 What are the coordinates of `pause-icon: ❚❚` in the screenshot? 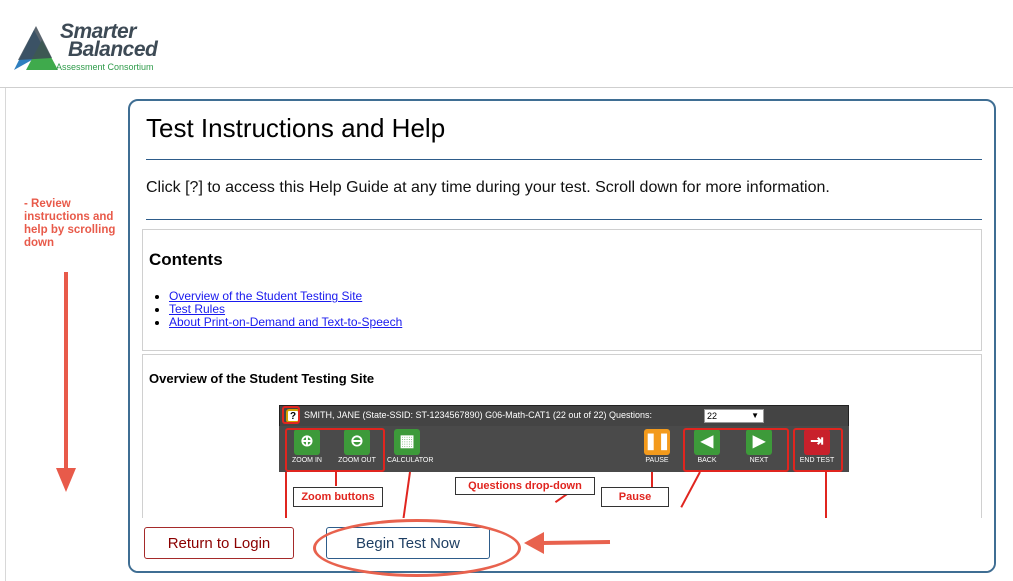 It's located at (657, 442).